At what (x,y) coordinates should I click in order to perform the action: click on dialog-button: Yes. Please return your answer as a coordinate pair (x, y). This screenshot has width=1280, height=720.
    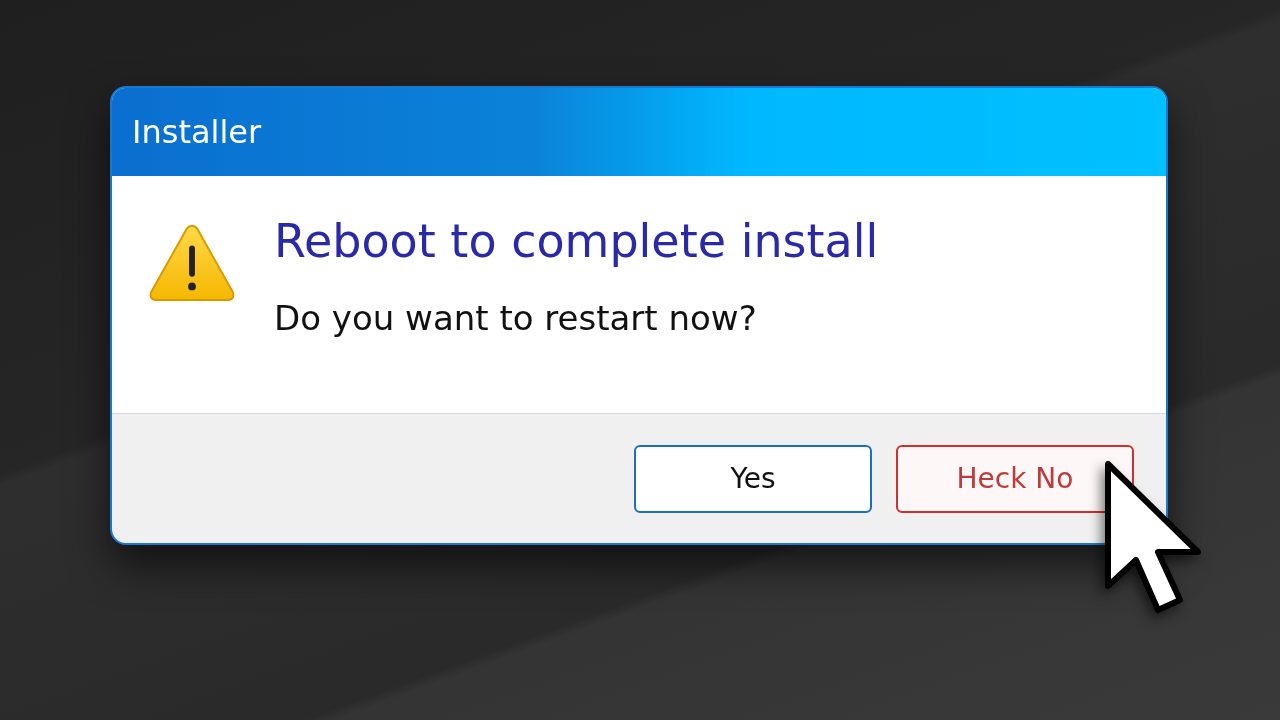
    Looking at the image, I should click on (753, 478).